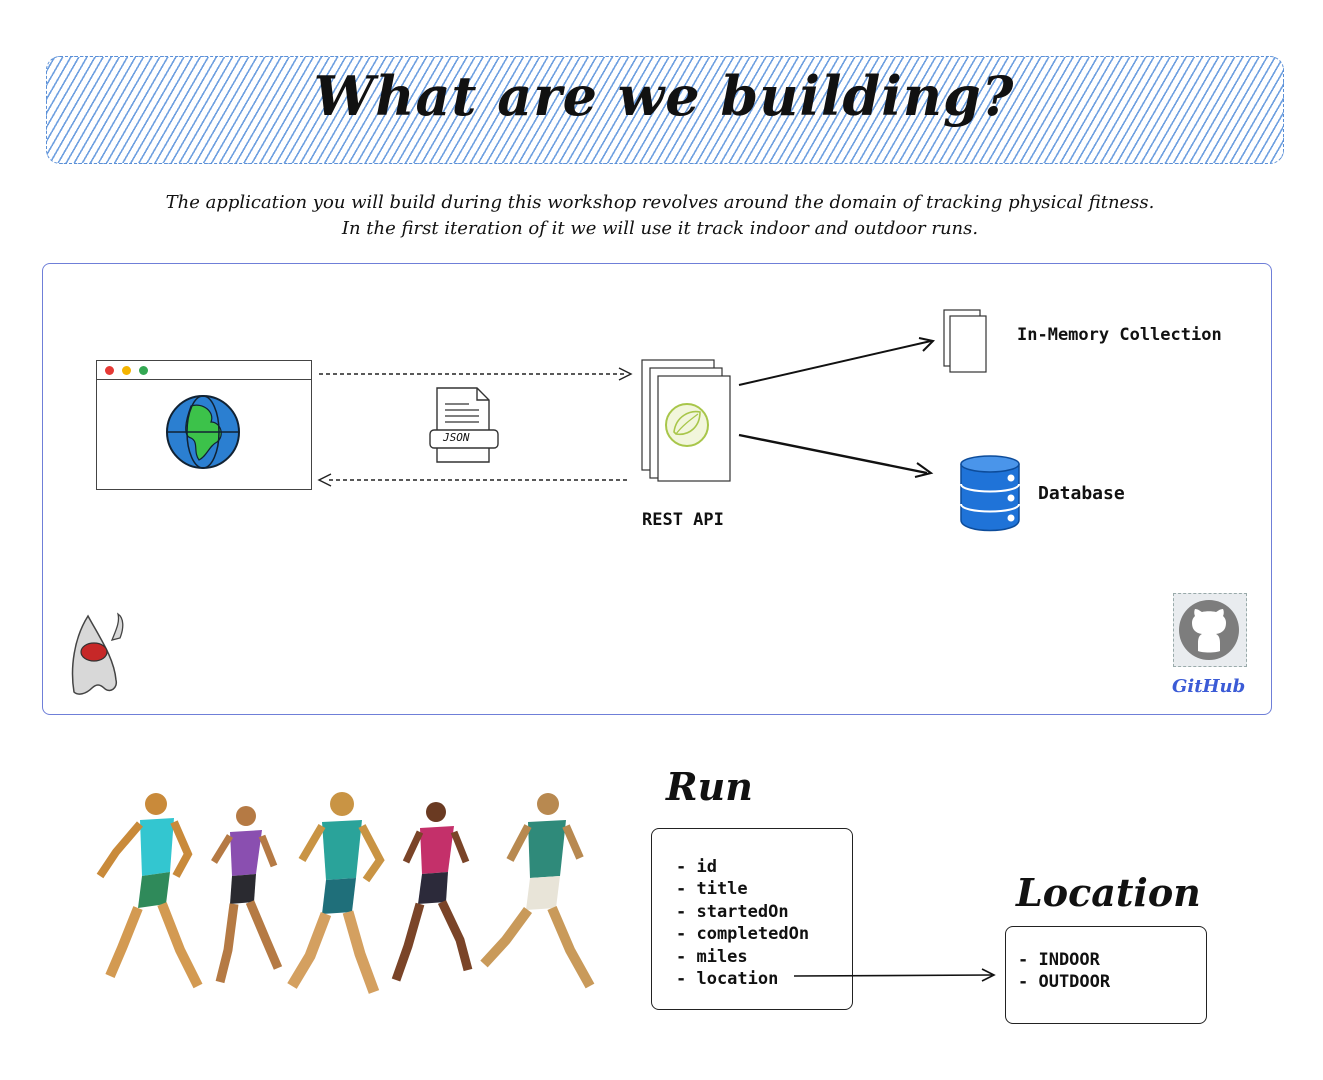  I want to click on location-model-box: - INDOOR - OUTDOOR, so click(1106, 975).